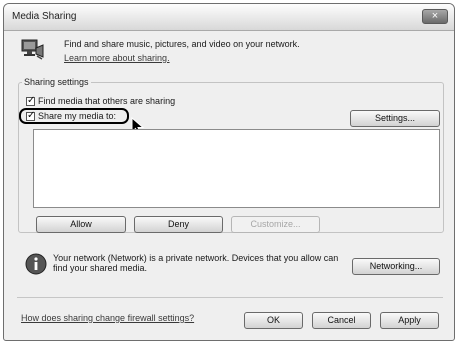  Describe the element at coordinates (81, 224) in the screenshot. I see `allow-button: Allow` at that location.